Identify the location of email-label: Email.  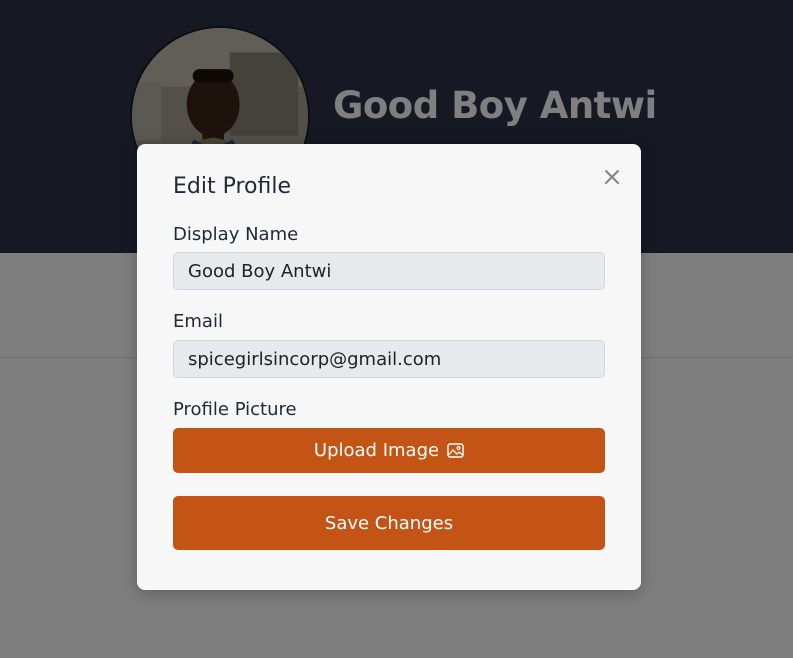
(198, 321).